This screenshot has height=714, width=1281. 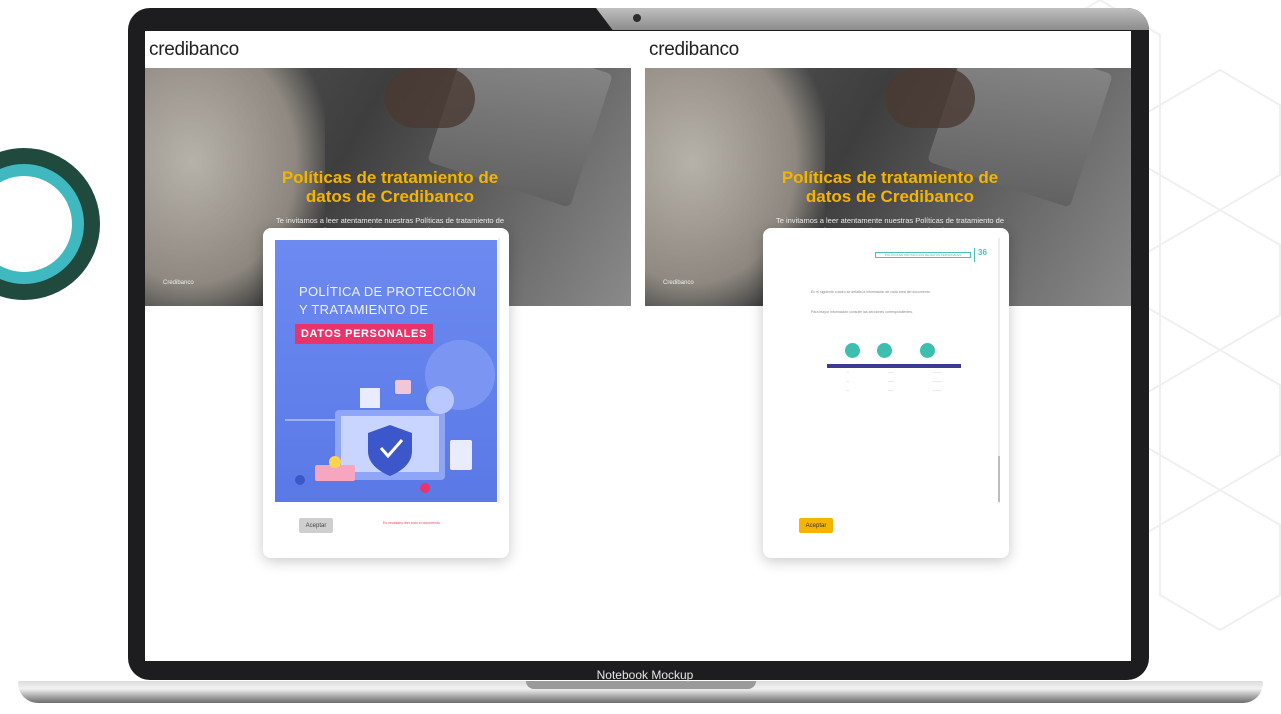 What do you see at coordinates (852, 350) in the screenshot?
I see `network-icon` at bounding box center [852, 350].